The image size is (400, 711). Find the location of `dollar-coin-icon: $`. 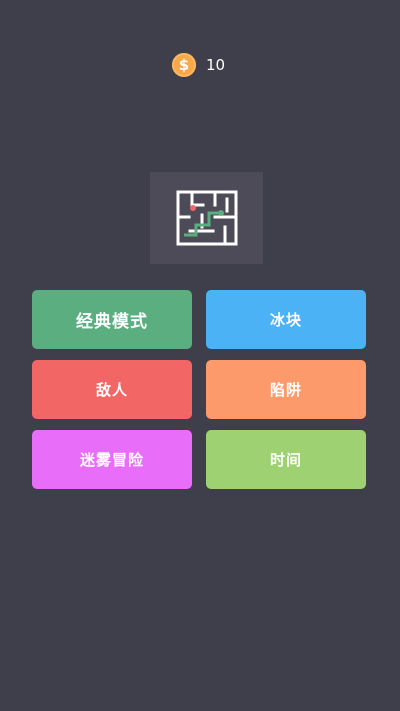

dollar-coin-icon: $ is located at coordinates (184, 65).